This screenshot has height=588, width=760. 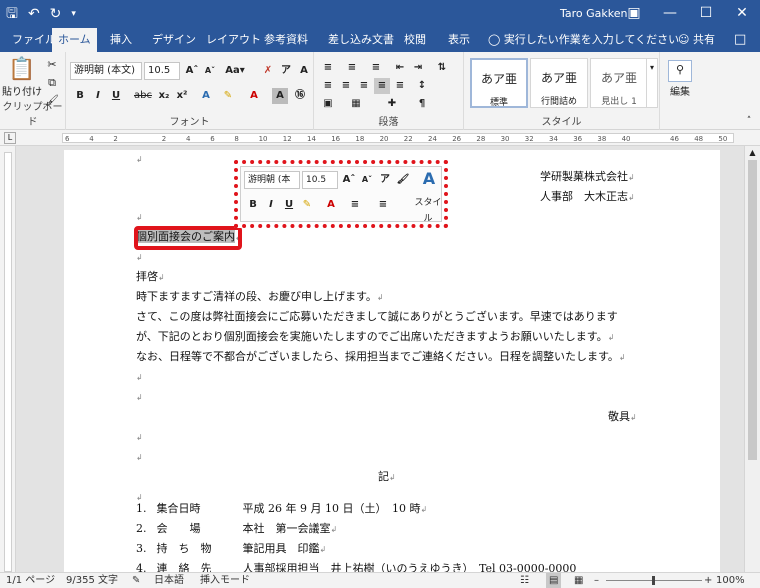 I want to click on ruler-number: 20, so click(x=384, y=139).